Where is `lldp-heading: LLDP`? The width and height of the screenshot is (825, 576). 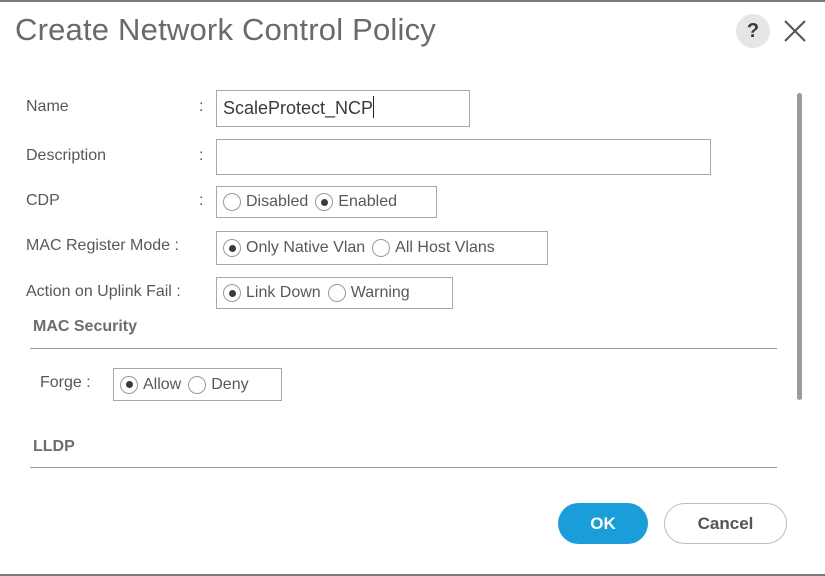
lldp-heading: LLDP is located at coordinates (54, 446).